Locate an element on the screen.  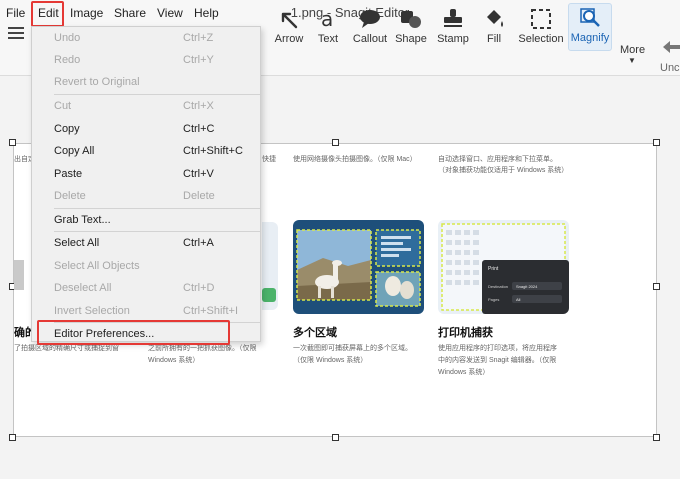
menu-item-select-all-objects: Select All Objects is located at coordinates (147, 266).